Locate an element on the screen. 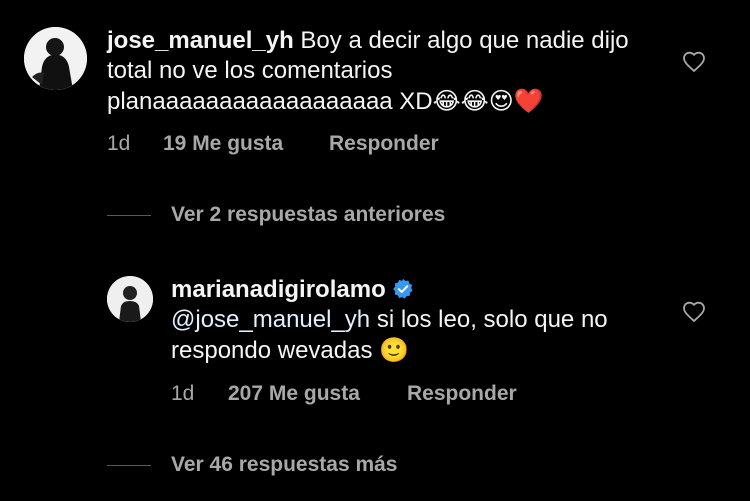 The image size is (750, 501). comment-likes: 207 Me gusta is located at coordinates (294, 394).